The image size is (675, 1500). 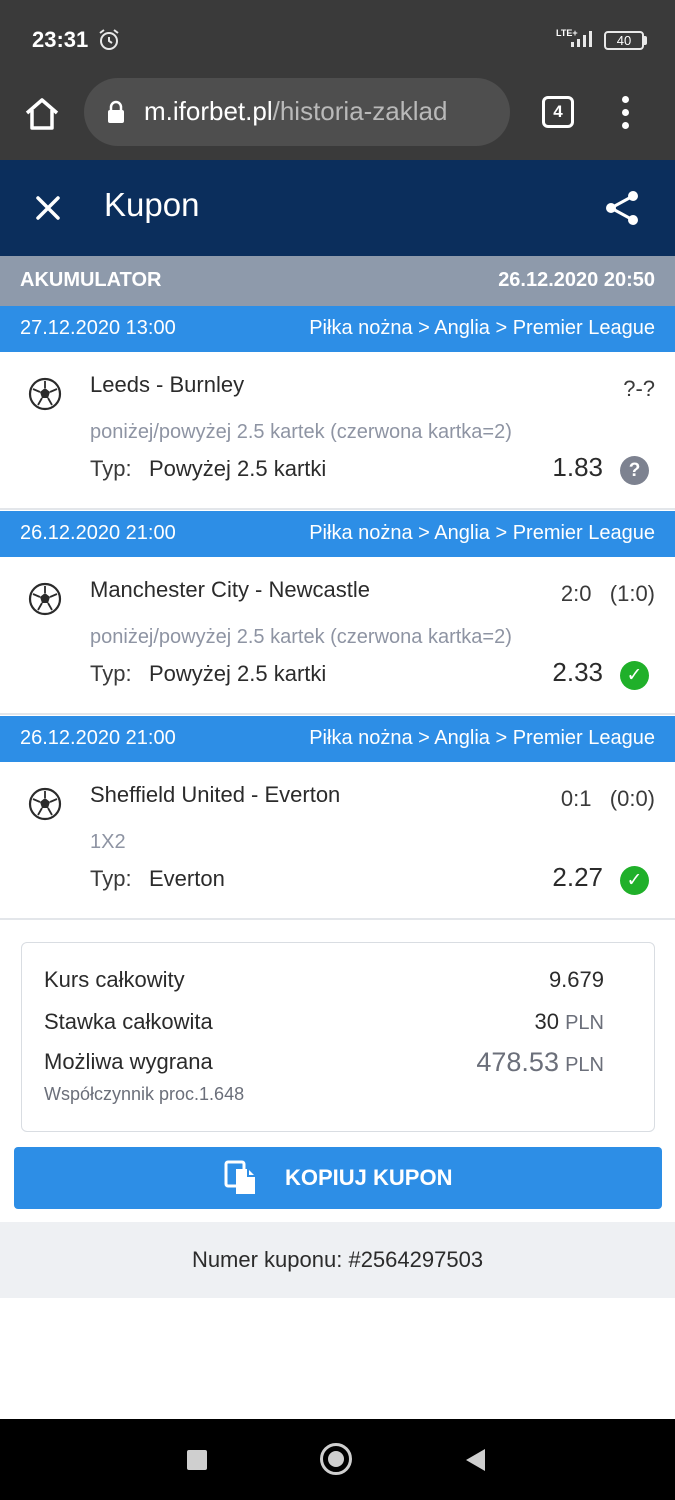 What do you see at coordinates (634, 470) in the screenshot?
I see `question-icon: ?` at bounding box center [634, 470].